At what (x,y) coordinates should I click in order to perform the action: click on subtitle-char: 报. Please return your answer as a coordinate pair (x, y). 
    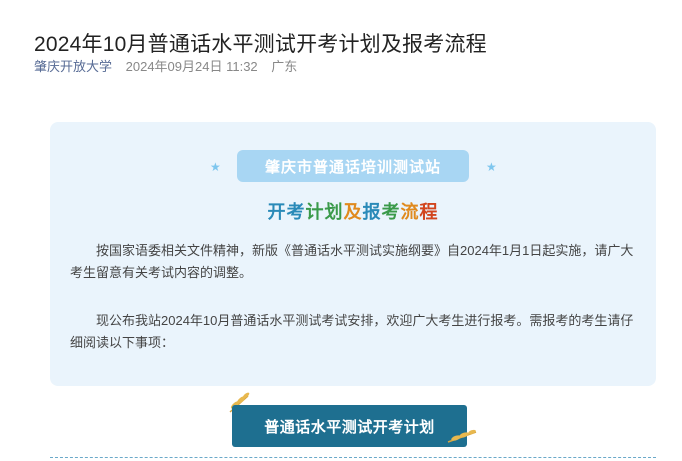
    Looking at the image, I should click on (372, 212).